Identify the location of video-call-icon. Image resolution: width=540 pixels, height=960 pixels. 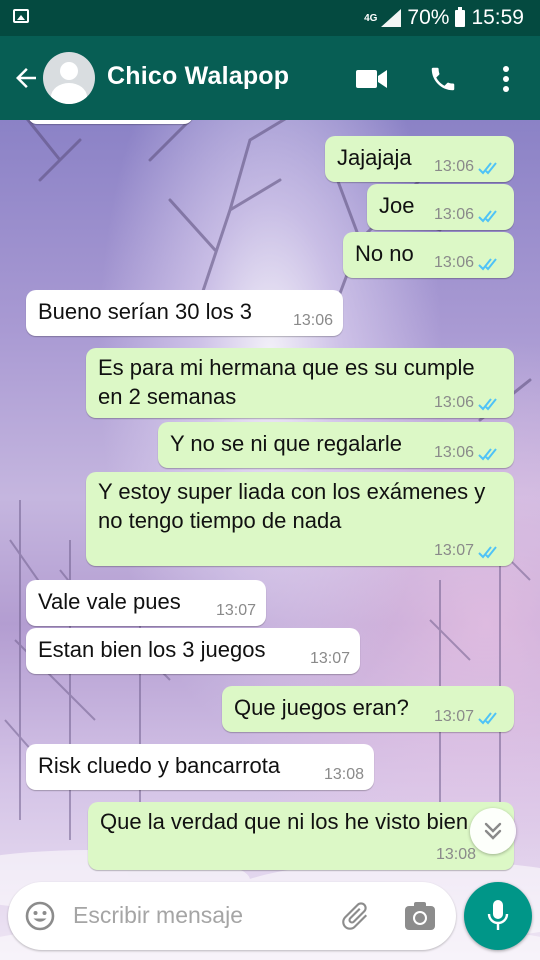
(372, 79).